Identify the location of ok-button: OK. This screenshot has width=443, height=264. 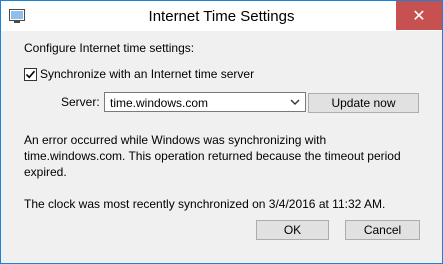
(292, 230).